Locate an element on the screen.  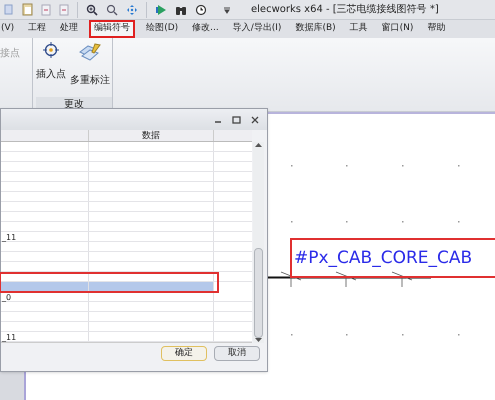
menu-item: 窗口(N) is located at coordinates (397, 29).